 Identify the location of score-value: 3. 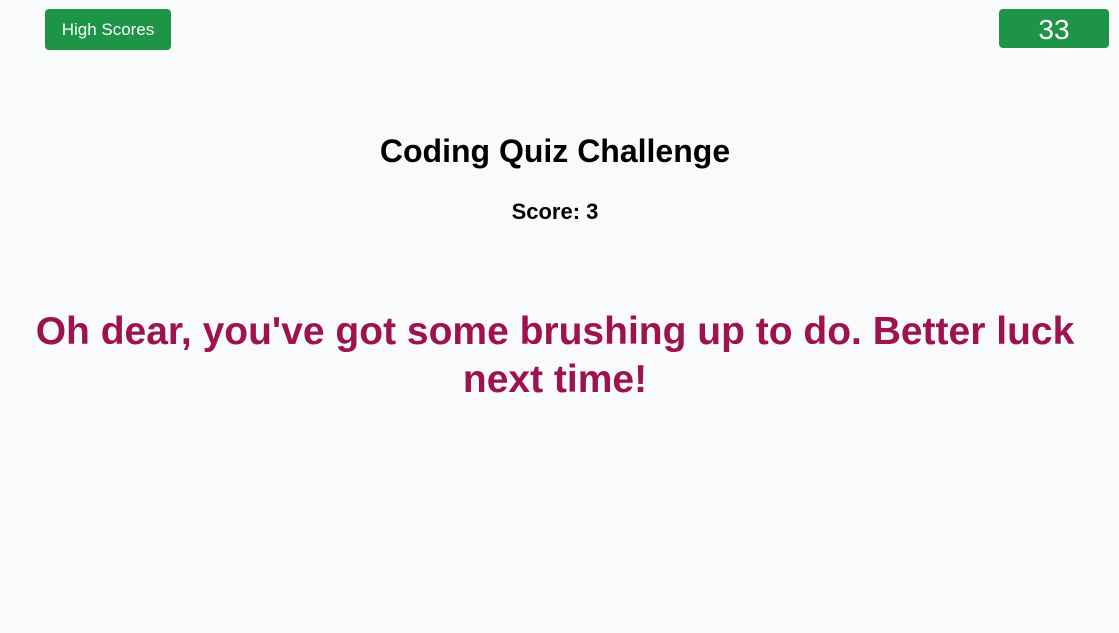
(592, 211).